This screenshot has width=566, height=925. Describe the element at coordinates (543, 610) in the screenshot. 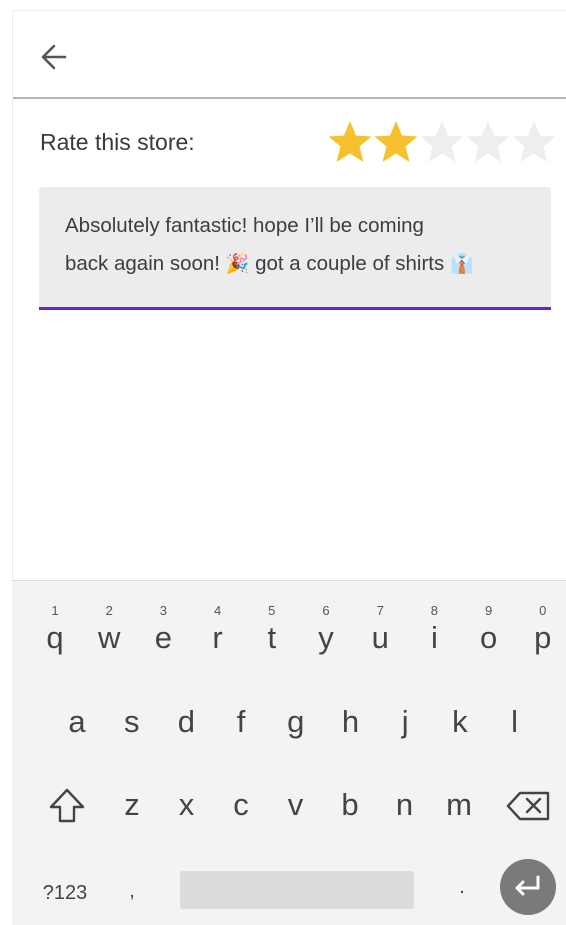

I see `key-hint: 0` at that location.